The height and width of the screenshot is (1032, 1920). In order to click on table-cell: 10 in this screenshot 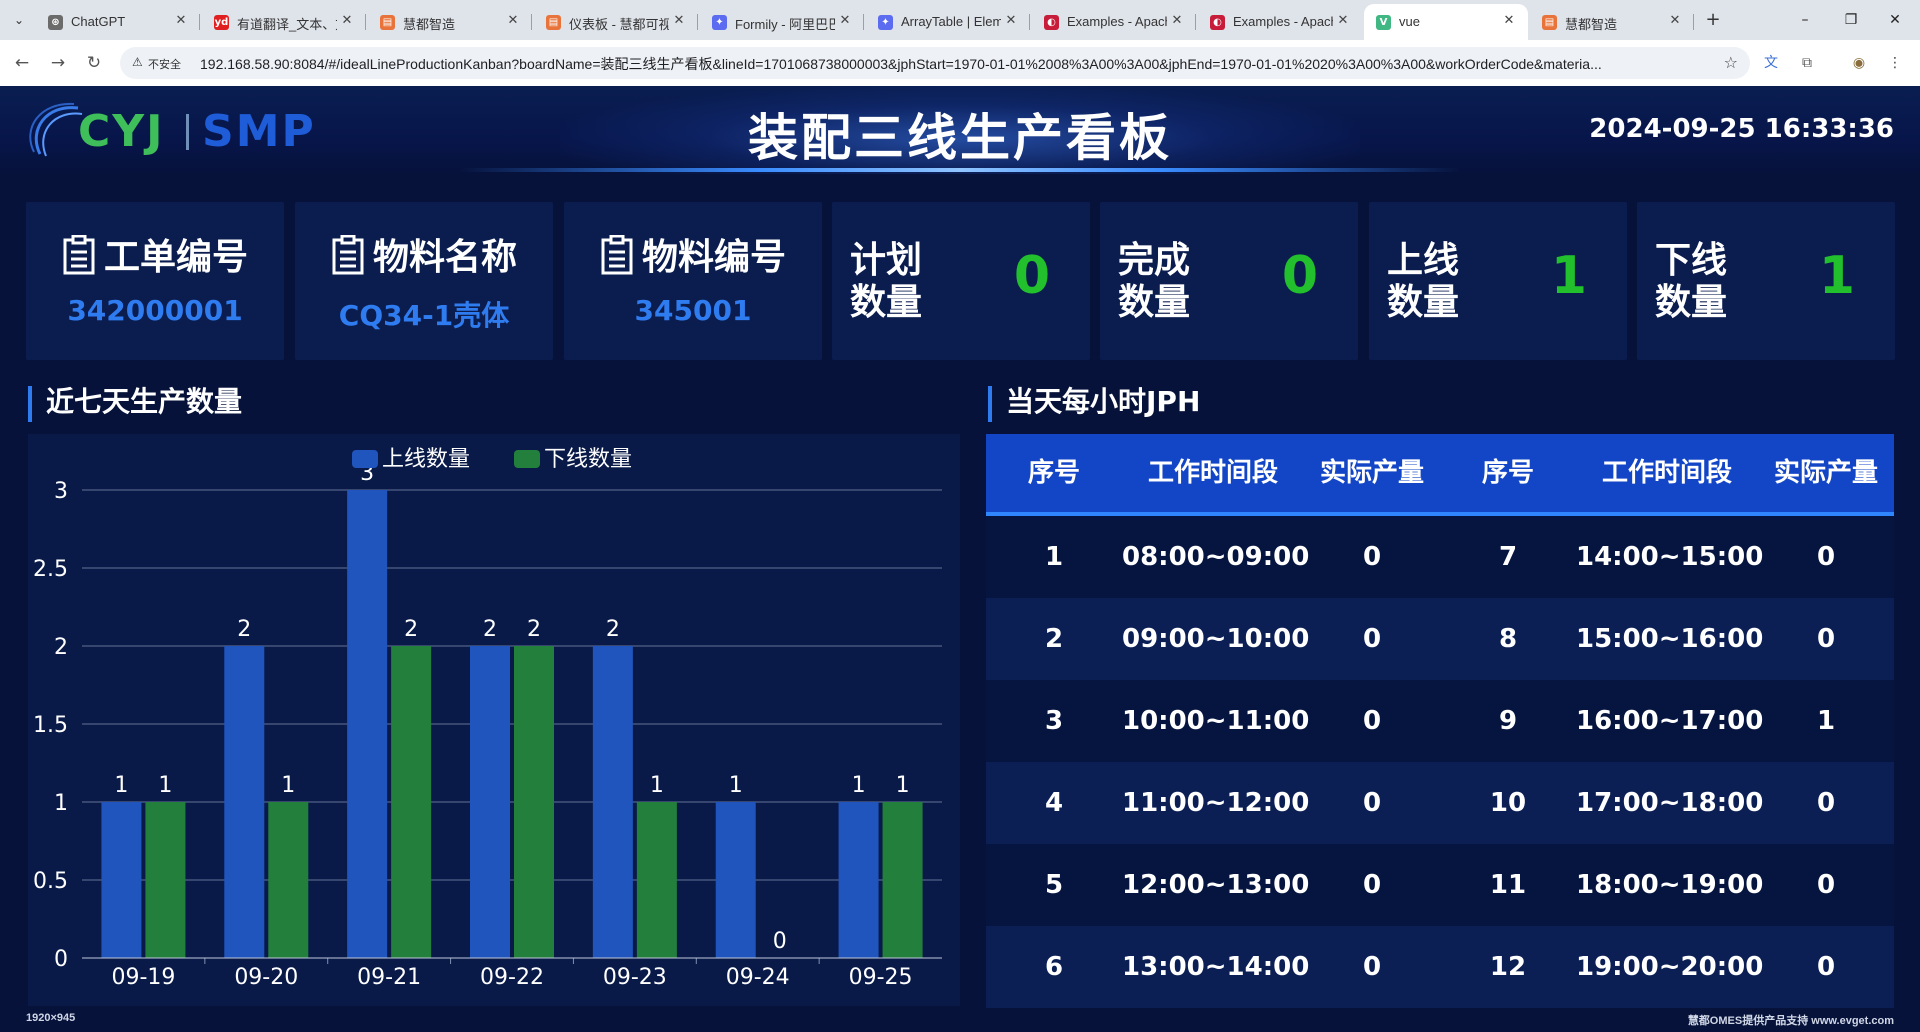, I will do `click(1508, 803)`.